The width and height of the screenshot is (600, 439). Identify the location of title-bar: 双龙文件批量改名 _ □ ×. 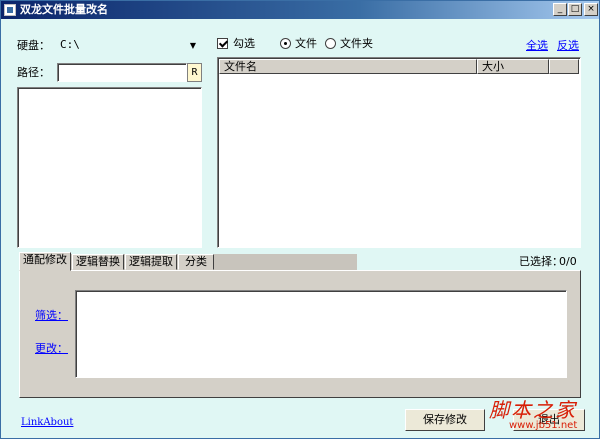
(300, 10).